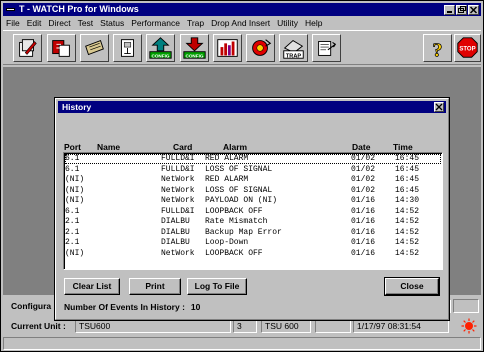 This screenshot has height=352, width=484. What do you see at coordinates (195, 55) in the screenshot?
I see `config-download-label: CONFIG` at bounding box center [195, 55].